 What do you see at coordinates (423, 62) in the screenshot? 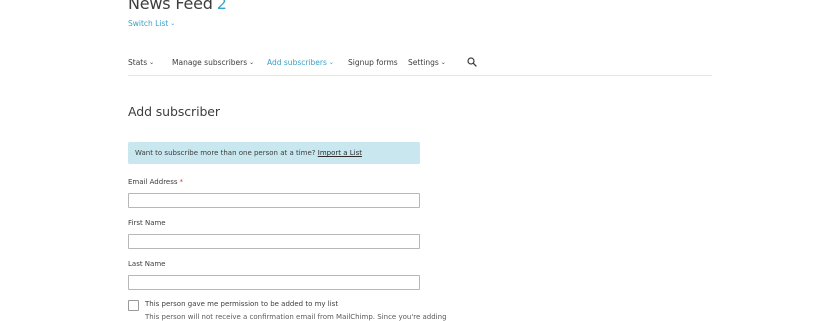
I see `nav-item-label: Settings` at bounding box center [423, 62].